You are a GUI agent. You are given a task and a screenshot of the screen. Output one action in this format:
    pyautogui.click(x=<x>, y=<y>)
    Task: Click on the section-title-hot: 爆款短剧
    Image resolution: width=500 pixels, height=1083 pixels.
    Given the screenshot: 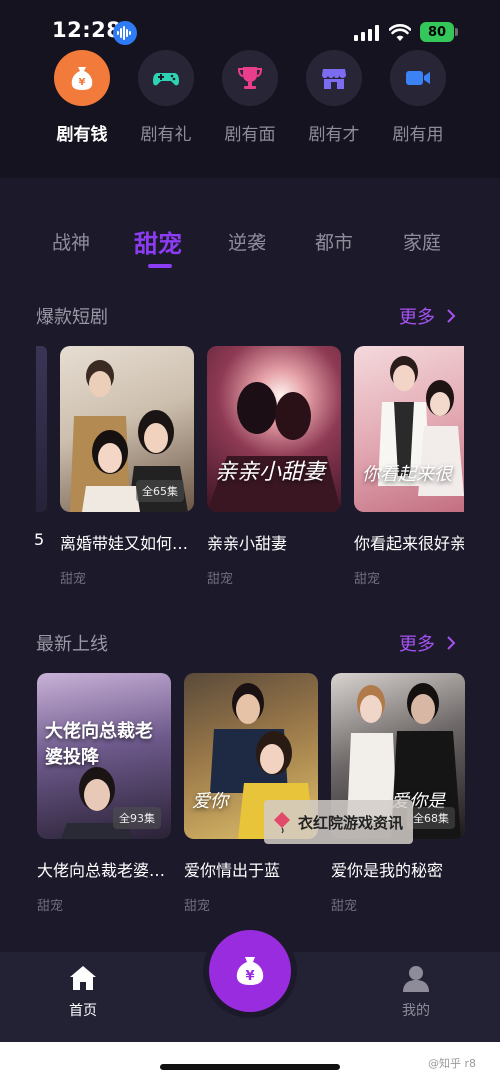 What is the action you would take?
    pyautogui.click(x=72, y=317)
    